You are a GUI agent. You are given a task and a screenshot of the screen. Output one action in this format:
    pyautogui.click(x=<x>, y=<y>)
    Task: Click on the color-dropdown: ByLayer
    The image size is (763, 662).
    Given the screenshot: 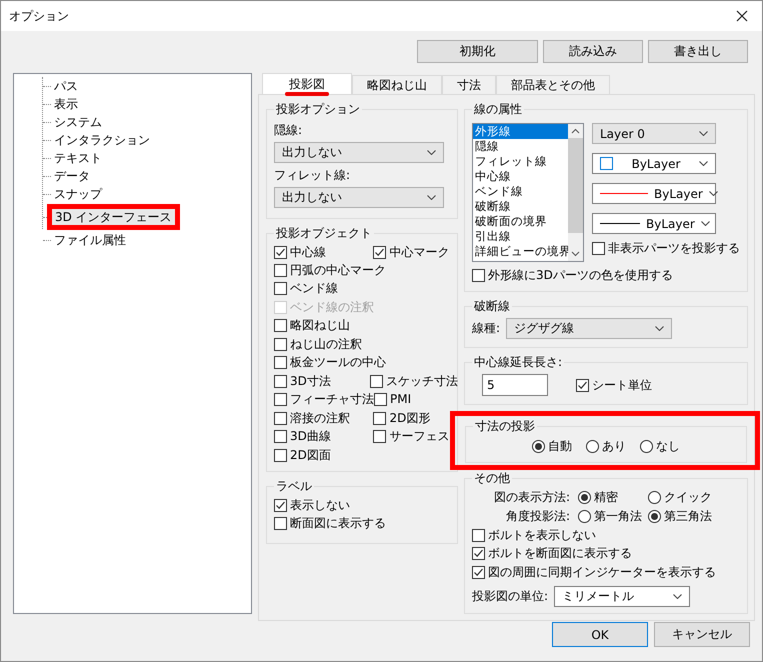 What is the action you would take?
    pyautogui.click(x=654, y=163)
    